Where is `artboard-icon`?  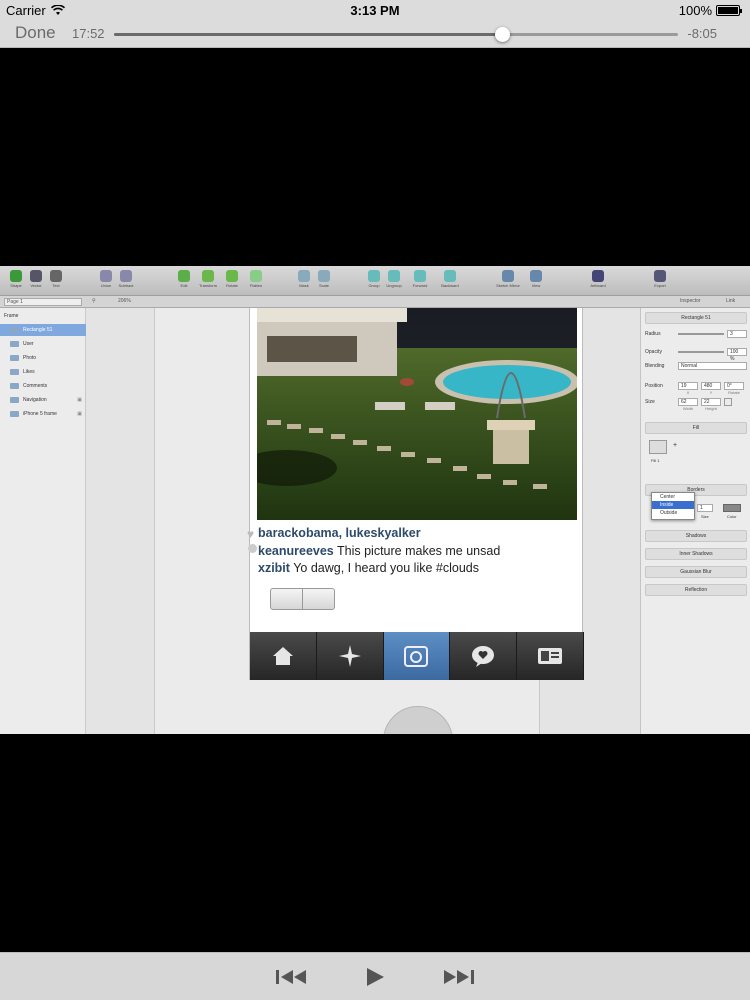
artboard-icon is located at coordinates (598, 276).